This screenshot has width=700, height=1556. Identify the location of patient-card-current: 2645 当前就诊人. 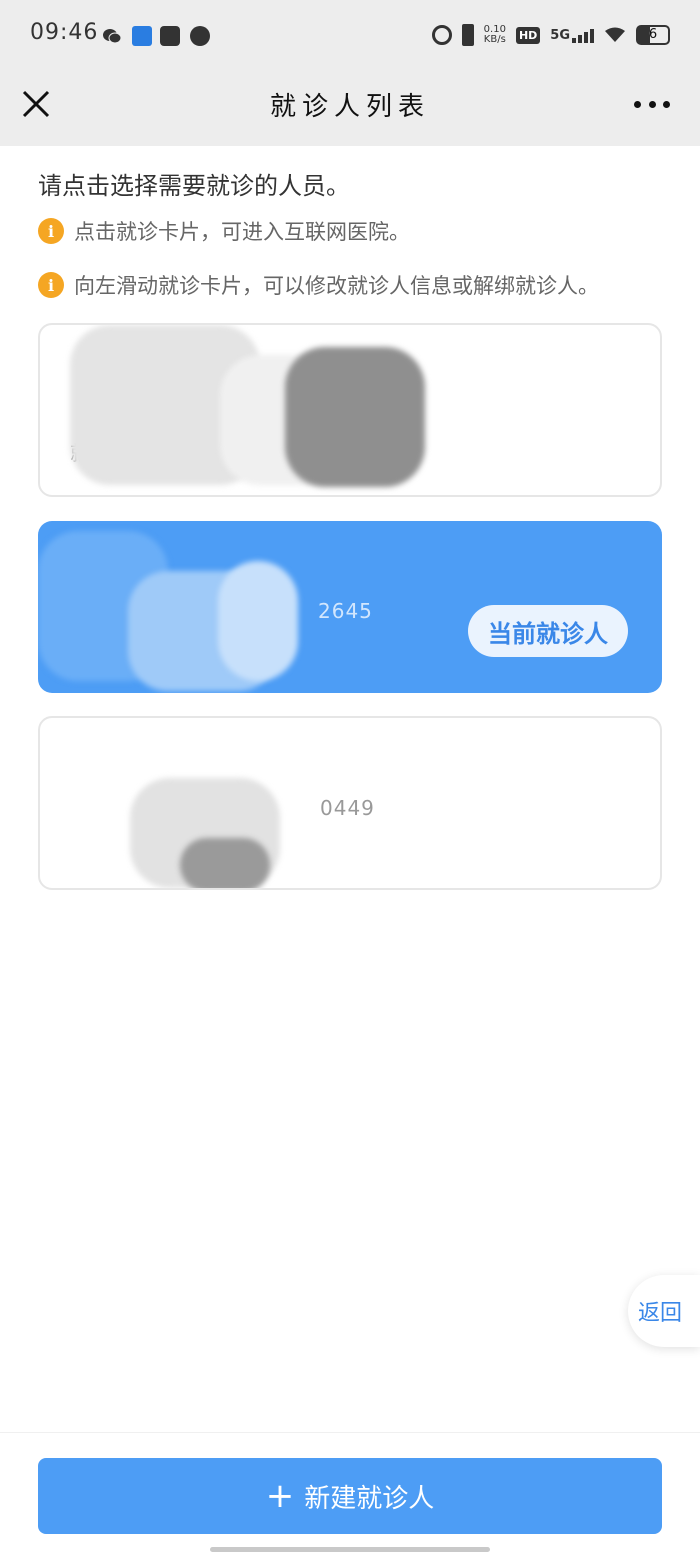
(350, 607).